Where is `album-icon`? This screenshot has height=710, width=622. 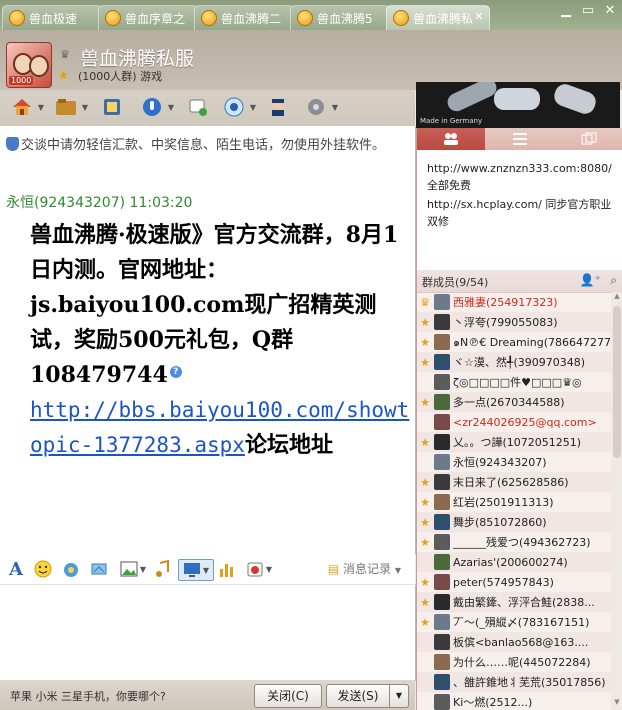 album-icon is located at coordinates (112, 107).